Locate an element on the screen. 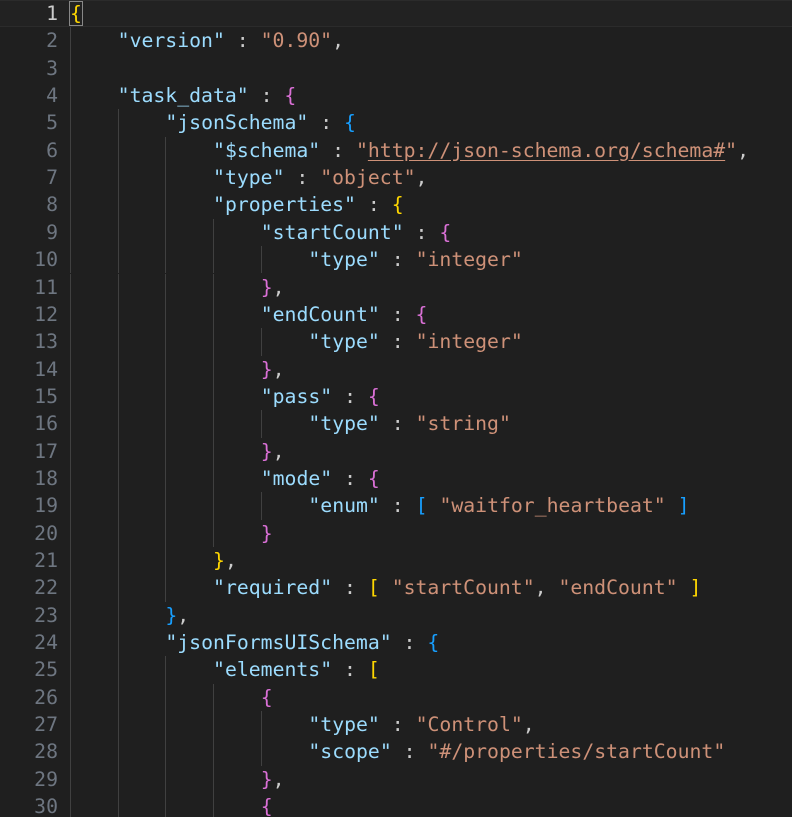 The image size is (792, 817). code-line: 11}, is located at coordinates (396, 287).